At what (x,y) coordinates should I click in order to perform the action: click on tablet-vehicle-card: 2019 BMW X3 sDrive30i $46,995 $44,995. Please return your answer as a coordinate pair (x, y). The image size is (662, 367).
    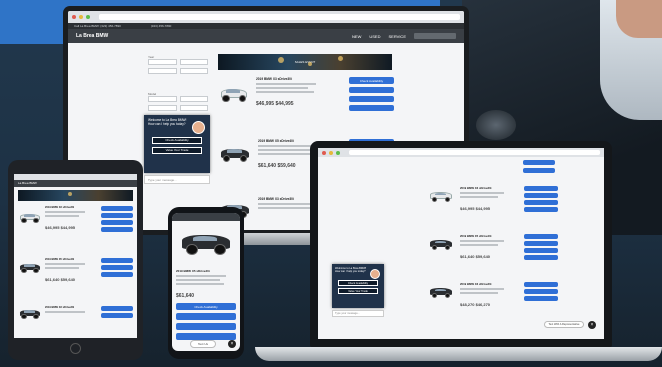
    Looking at the image, I should click on (75, 229).